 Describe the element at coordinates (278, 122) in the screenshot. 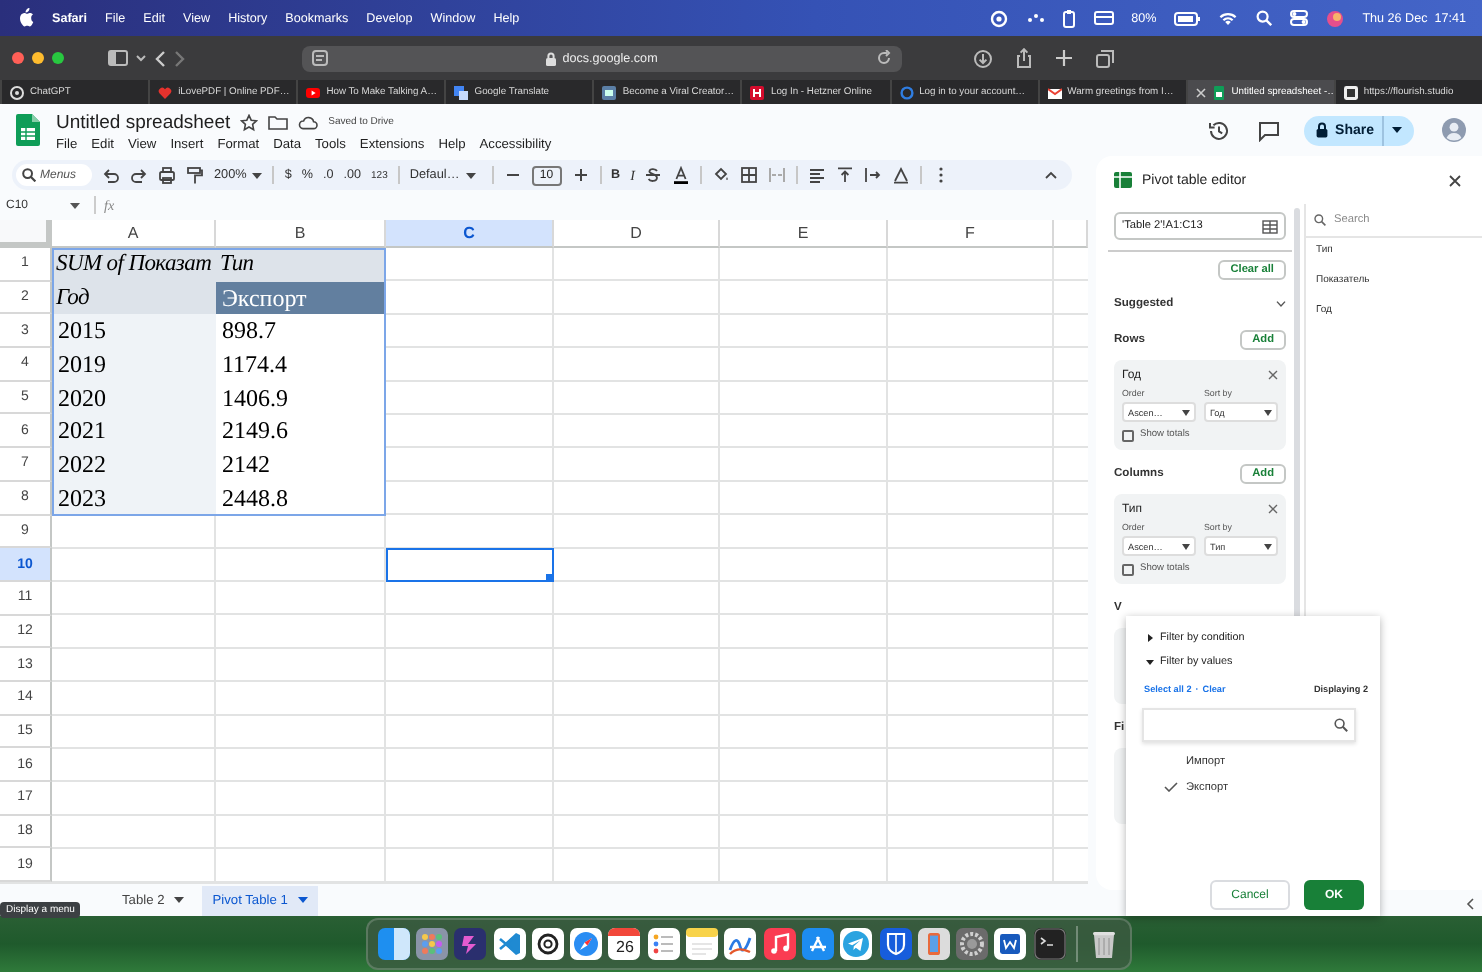

I see `folder-icon` at that location.